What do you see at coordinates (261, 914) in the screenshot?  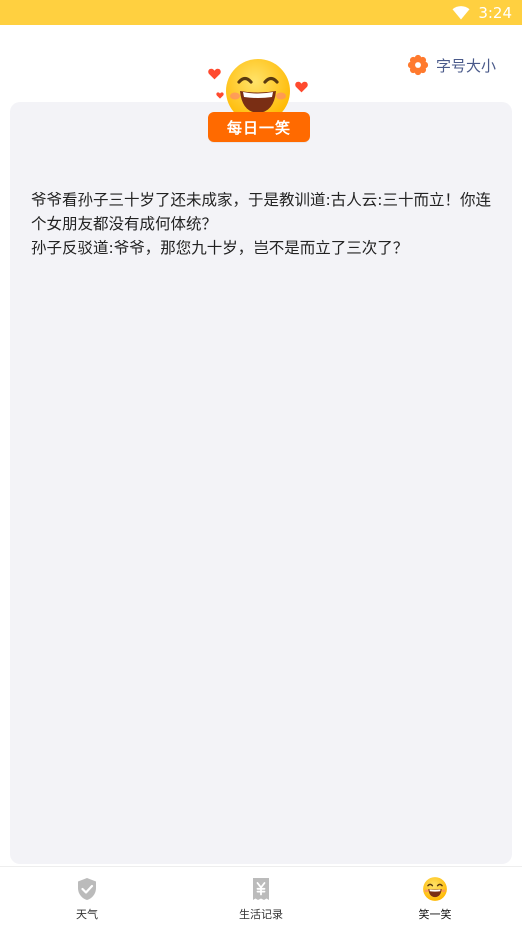 I see `nav-label: 生活记录` at bounding box center [261, 914].